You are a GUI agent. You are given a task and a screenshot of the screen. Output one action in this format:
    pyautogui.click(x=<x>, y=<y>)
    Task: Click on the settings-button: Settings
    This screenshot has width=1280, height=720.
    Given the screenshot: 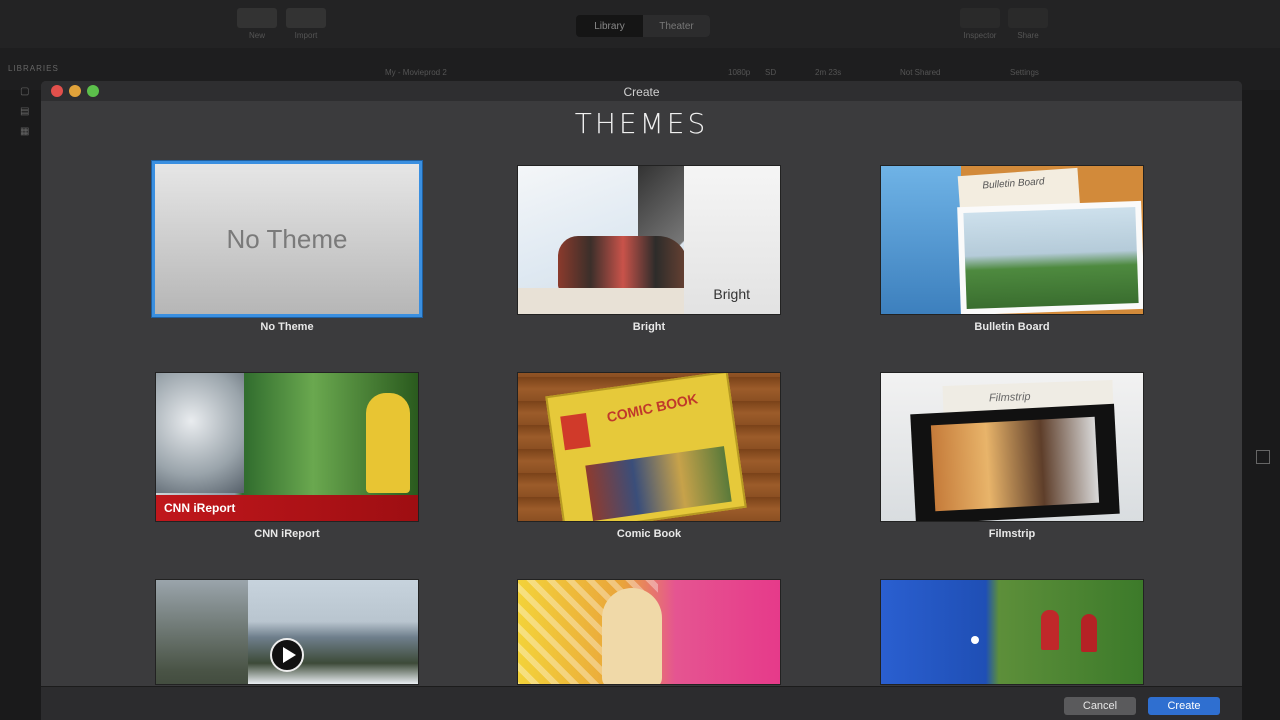 What is the action you would take?
    pyautogui.click(x=1024, y=72)
    